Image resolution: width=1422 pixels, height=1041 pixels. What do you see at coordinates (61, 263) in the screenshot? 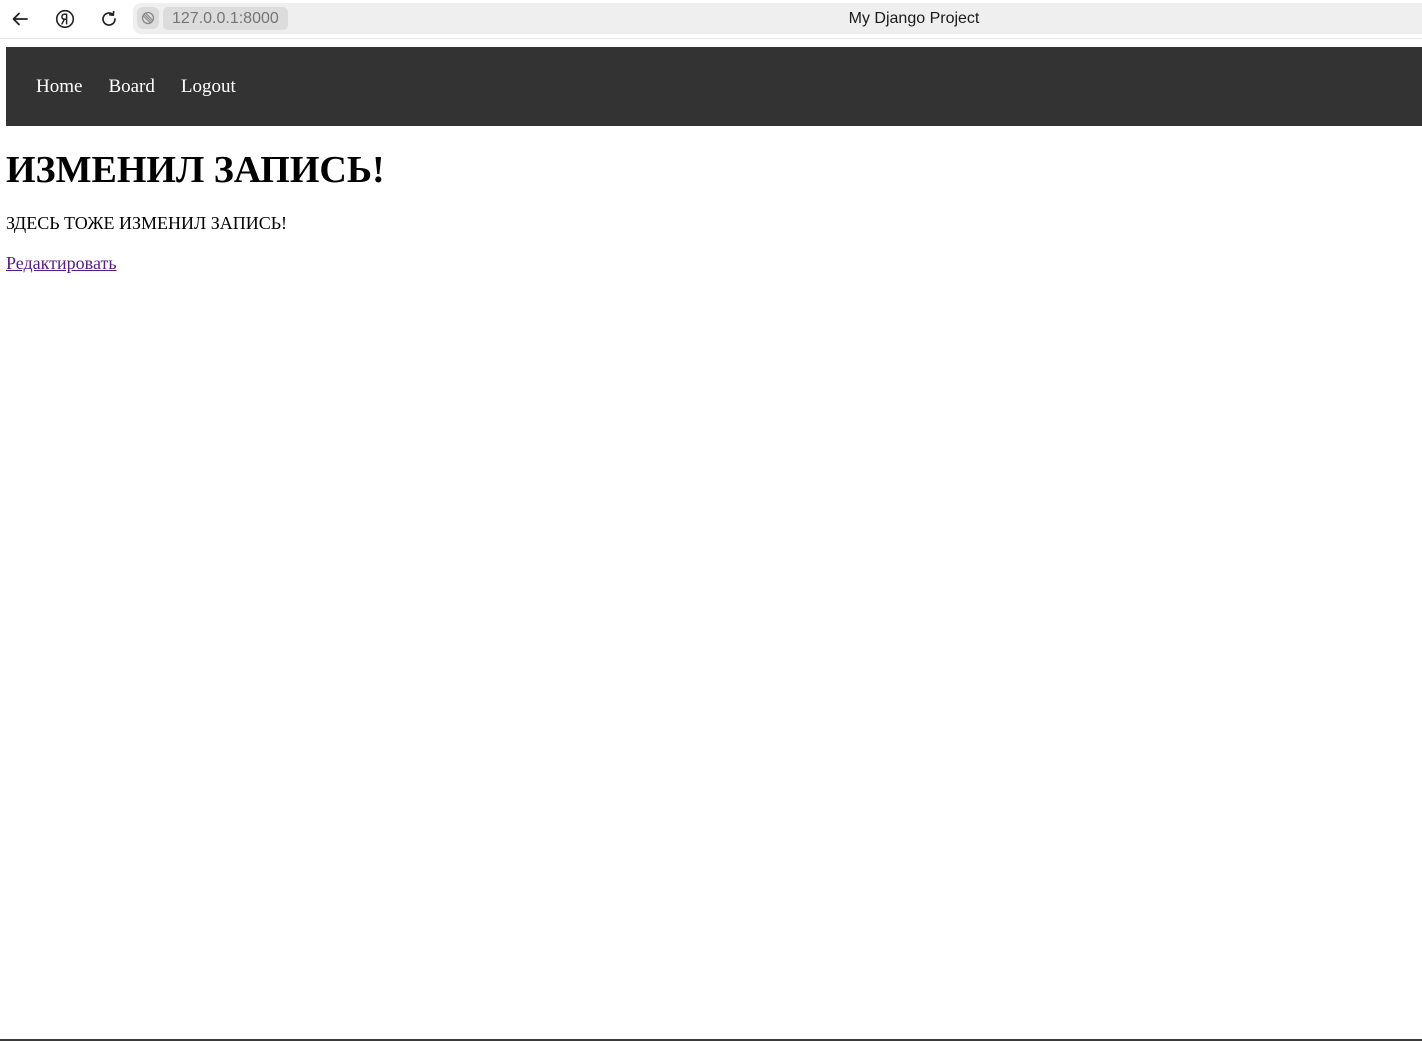
I see `edit-link: Редактировать` at bounding box center [61, 263].